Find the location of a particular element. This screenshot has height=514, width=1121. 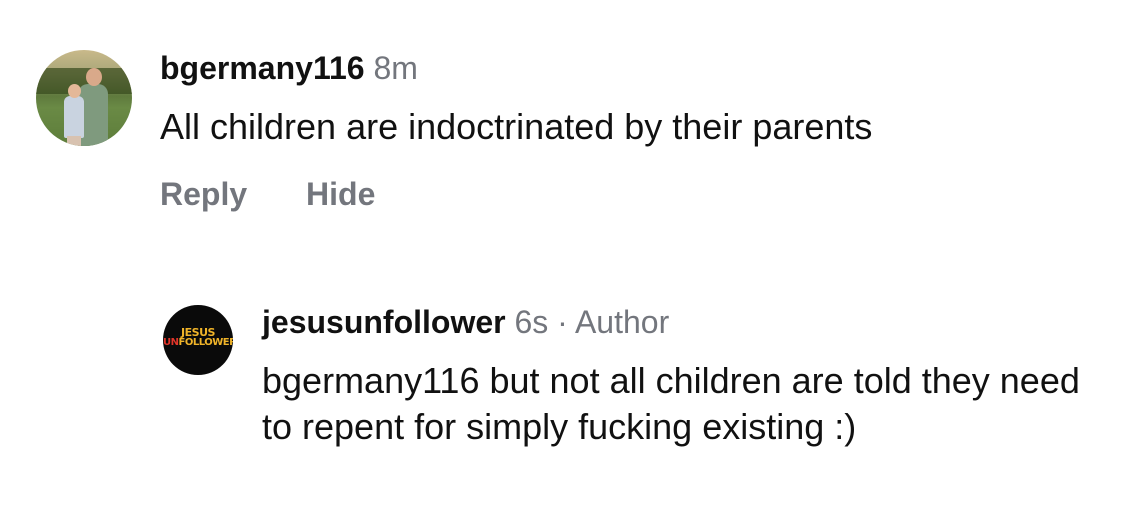

avatar-logo-text-line2: UNFOLLOWER is located at coordinates (198, 343).